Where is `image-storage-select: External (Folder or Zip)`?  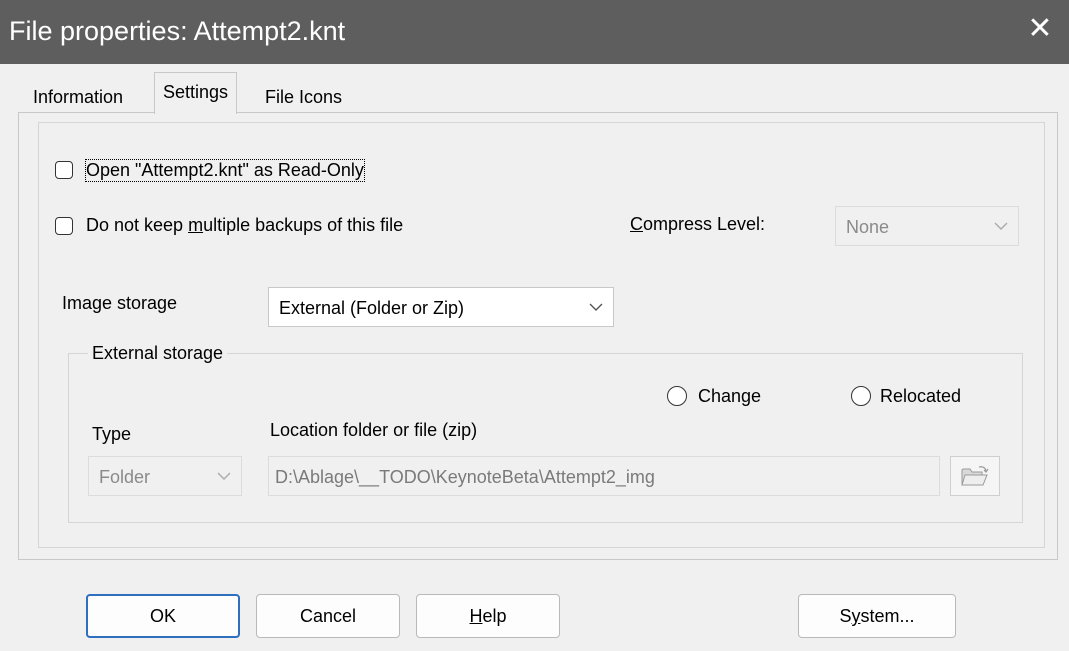
image-storage-select: External (Folder or Zip) is located at coordinates (441, 307).